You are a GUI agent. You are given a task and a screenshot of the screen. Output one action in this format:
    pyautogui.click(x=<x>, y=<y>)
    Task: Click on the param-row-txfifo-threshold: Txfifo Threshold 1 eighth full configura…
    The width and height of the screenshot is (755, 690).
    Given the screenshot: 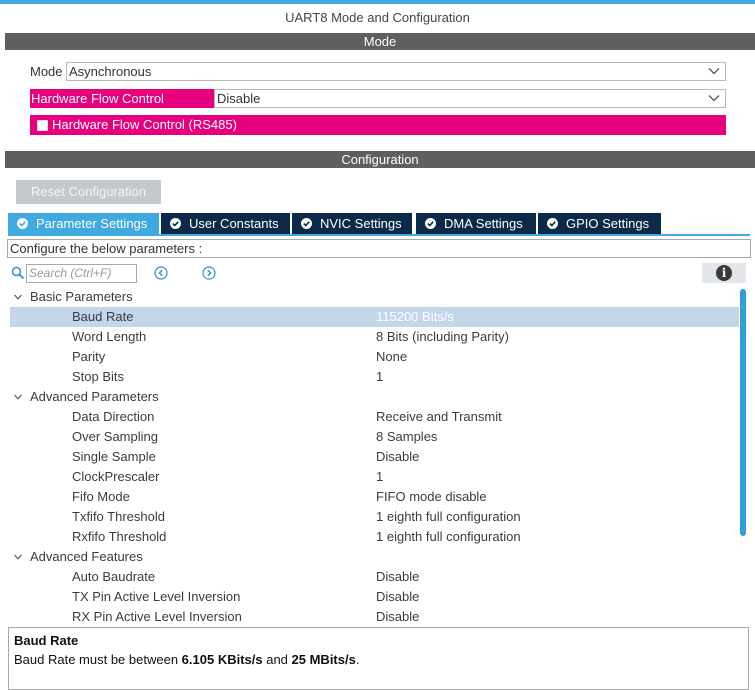 What is the action you would take?
    pyautogui.click(x=374, y=517)
    